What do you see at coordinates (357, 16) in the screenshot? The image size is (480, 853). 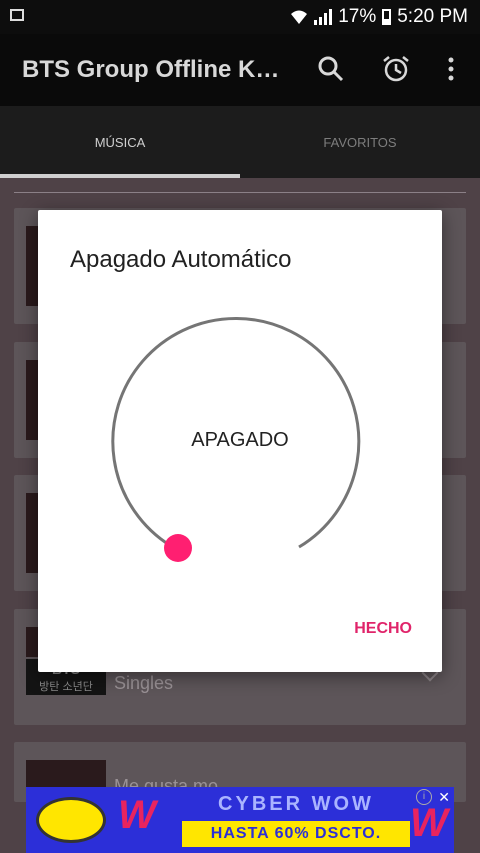 I see `battery-percent: 17%` at bounding box center [357, 16].